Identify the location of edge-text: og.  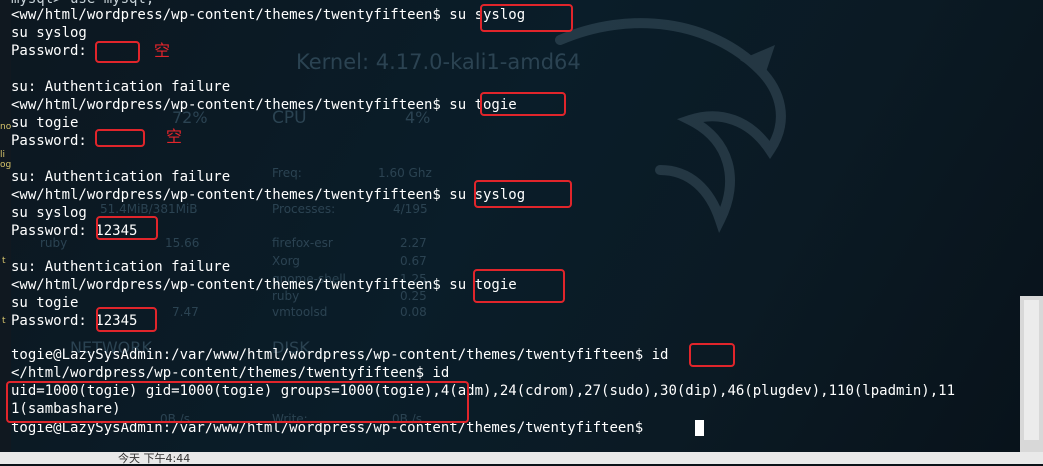
(6, 165).